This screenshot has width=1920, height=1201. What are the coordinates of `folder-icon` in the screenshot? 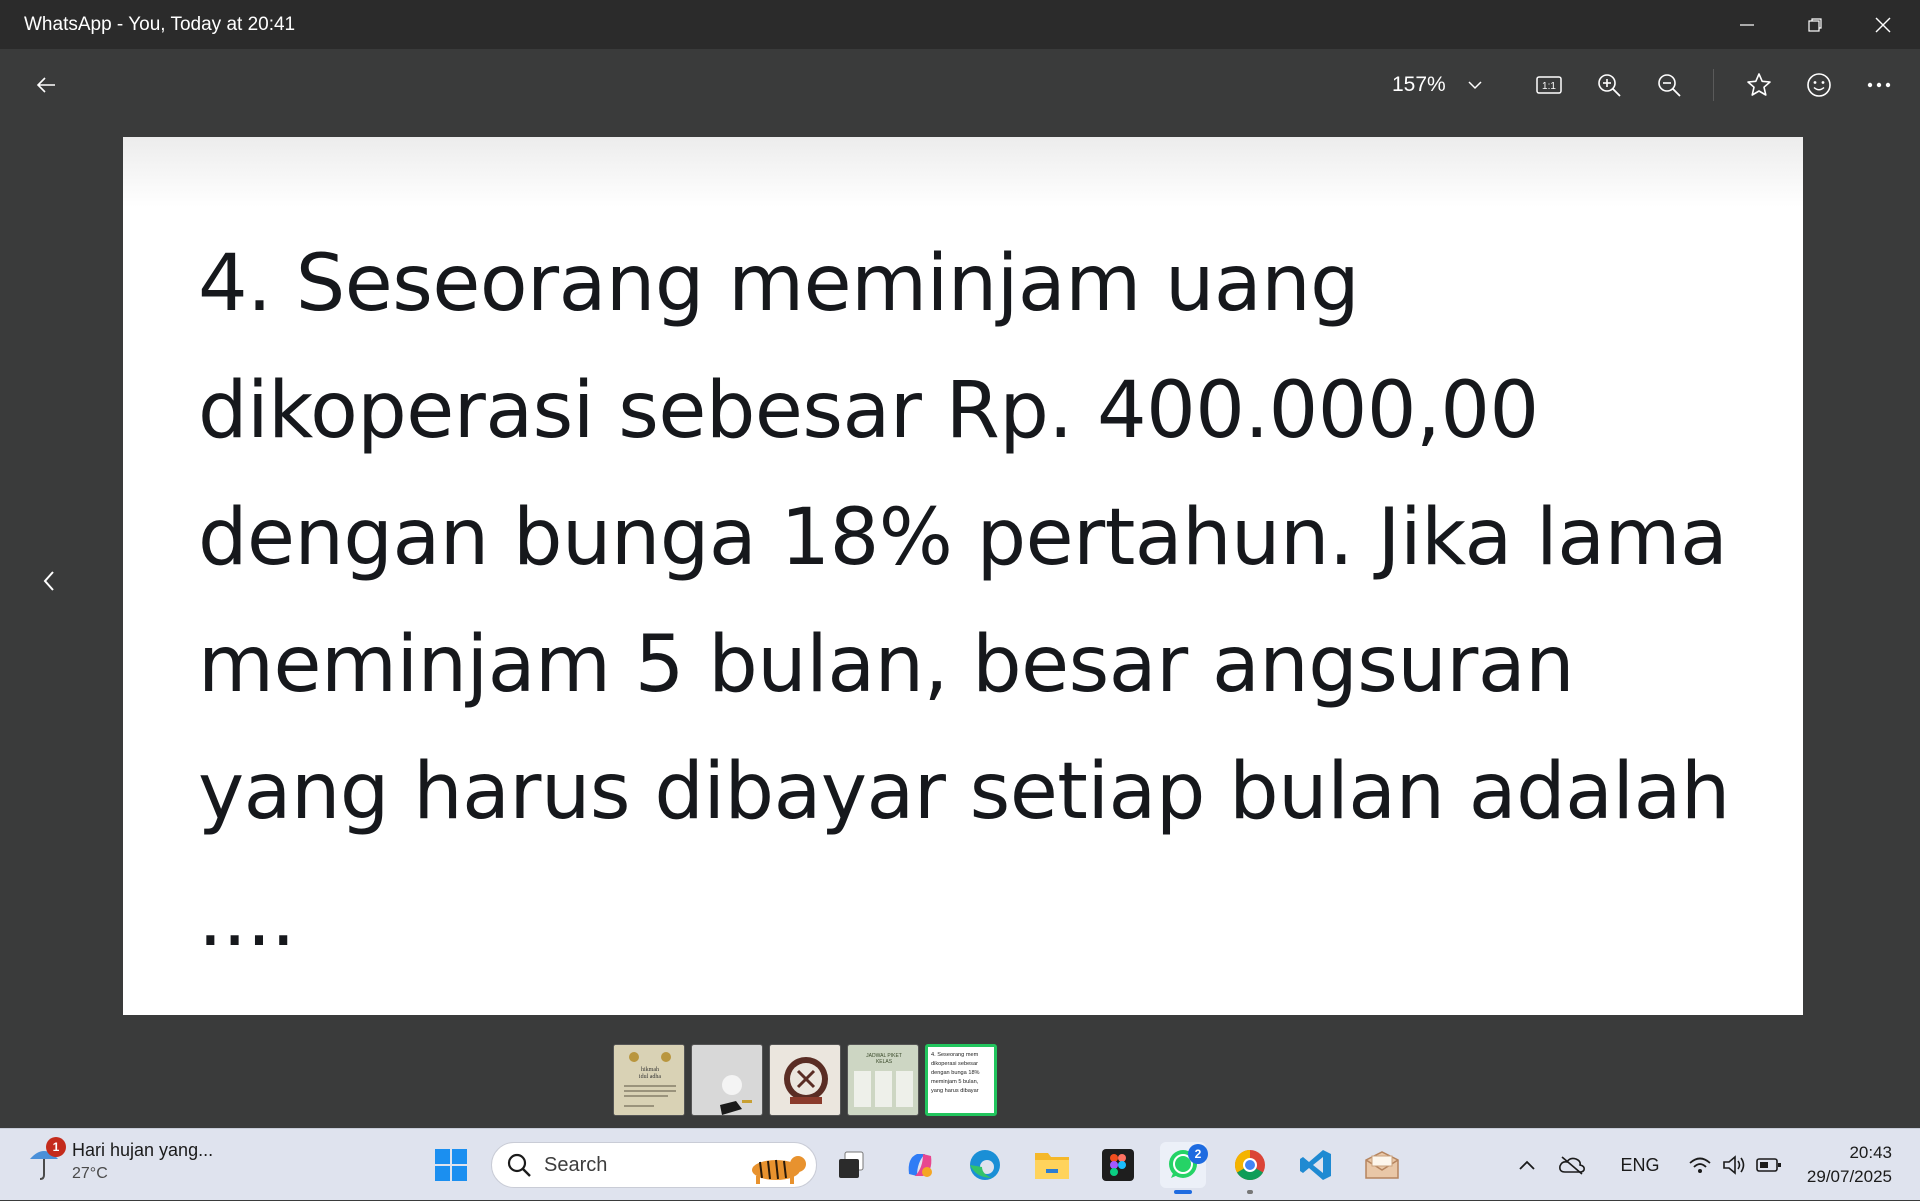 It's located at (1052, 1166).